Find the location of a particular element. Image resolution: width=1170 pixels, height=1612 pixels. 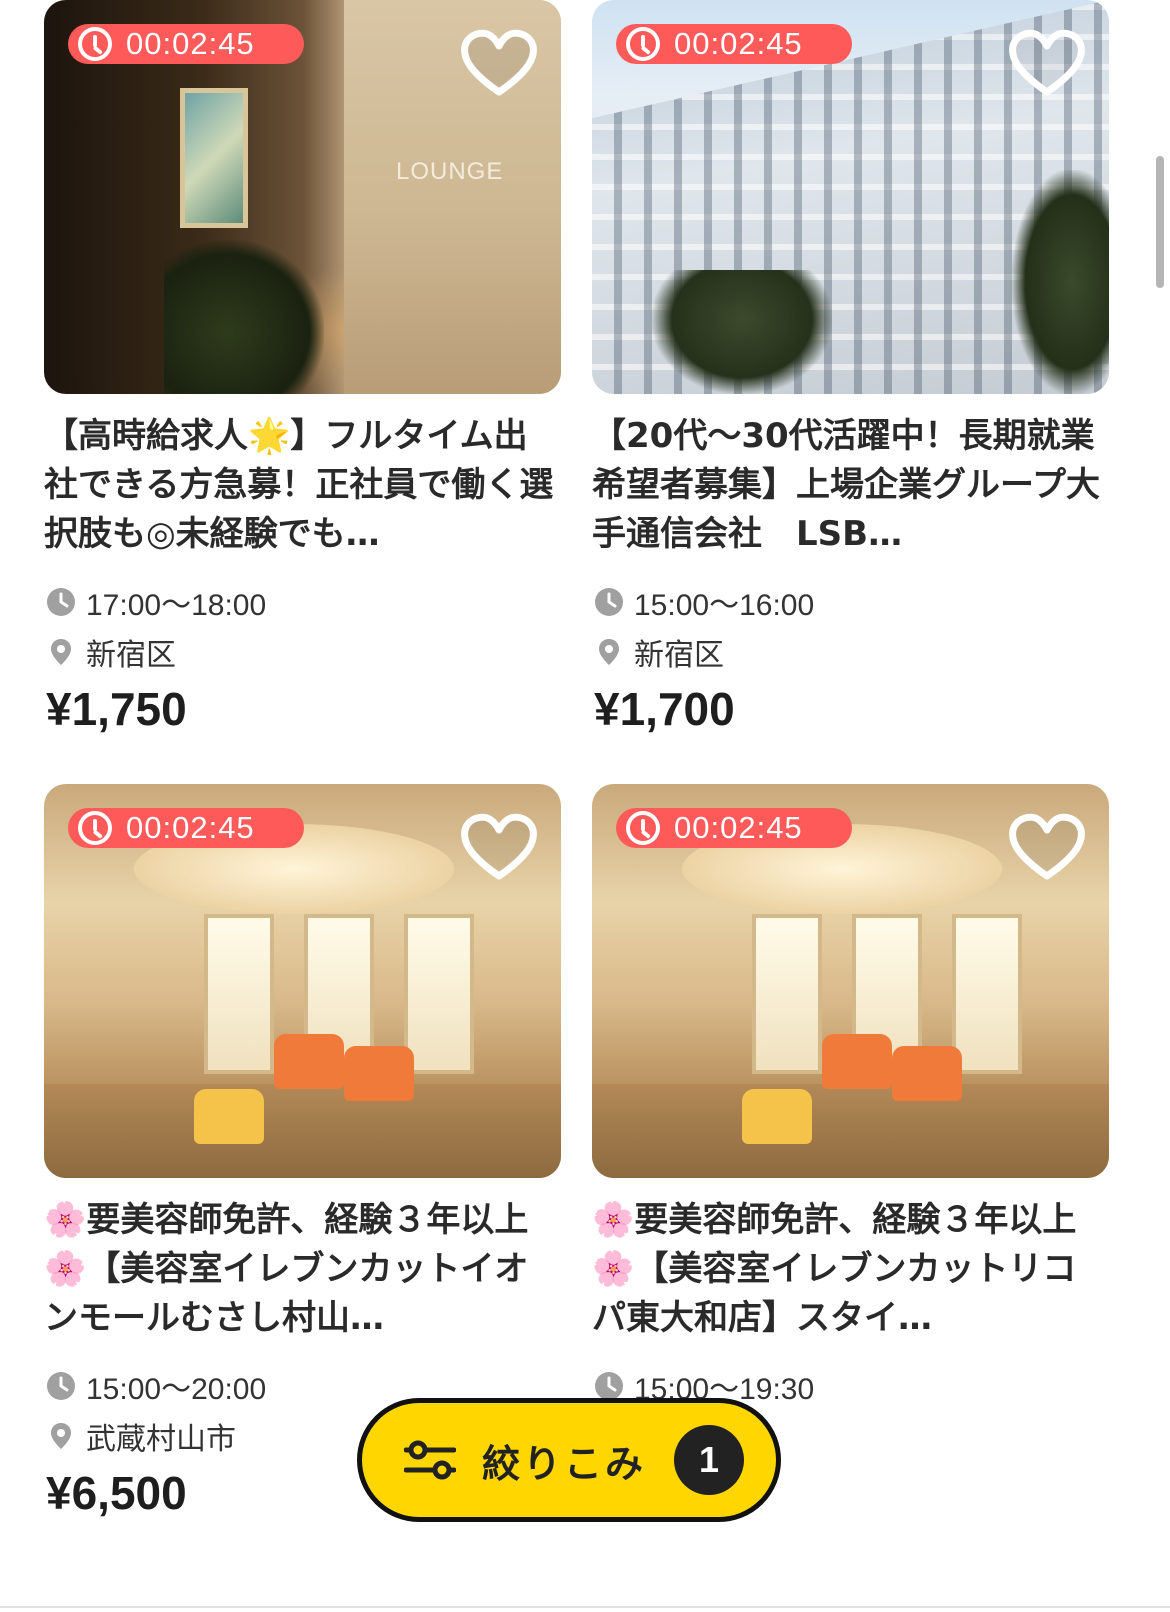

job-time: 15:00〜16:00 is located at coordinates (704, 602).